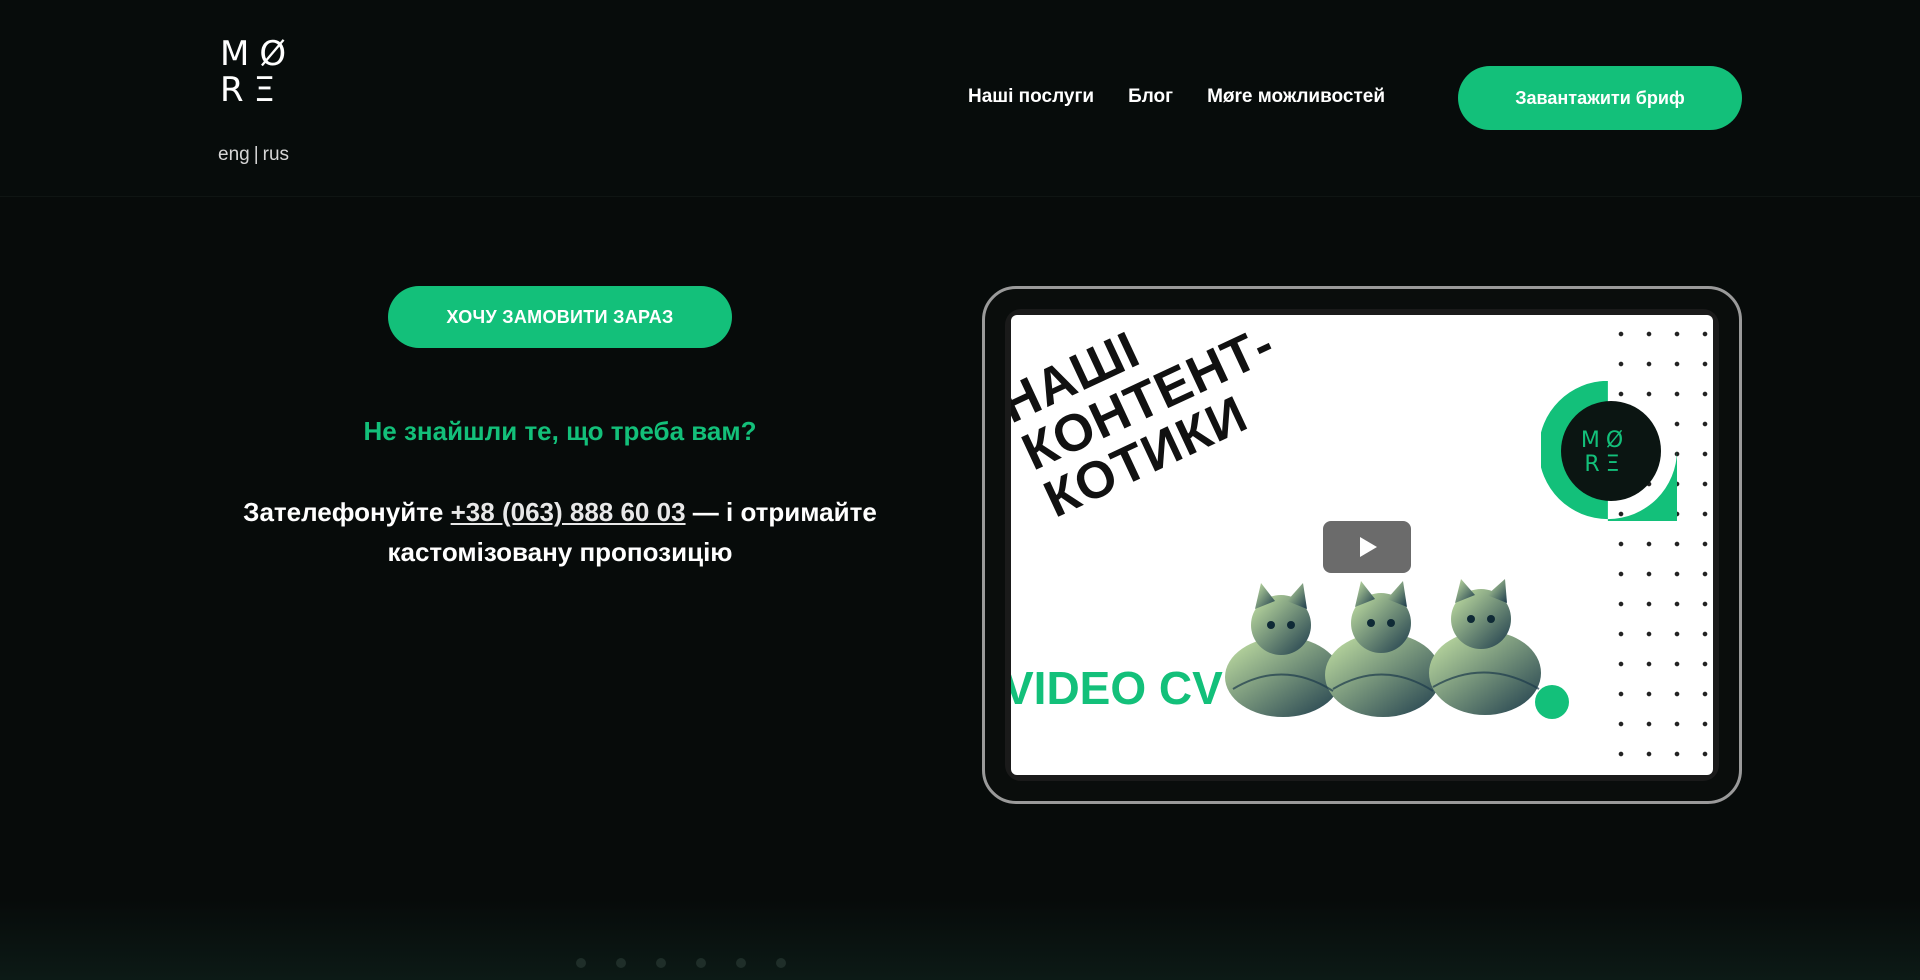 The width and height of the screenshot is (1920, 980). What do you see at coordinates (1600, 98) in the screenshot?
I see `download-brief-button: Завантажити бриф` at bounding box center [1600, 98].